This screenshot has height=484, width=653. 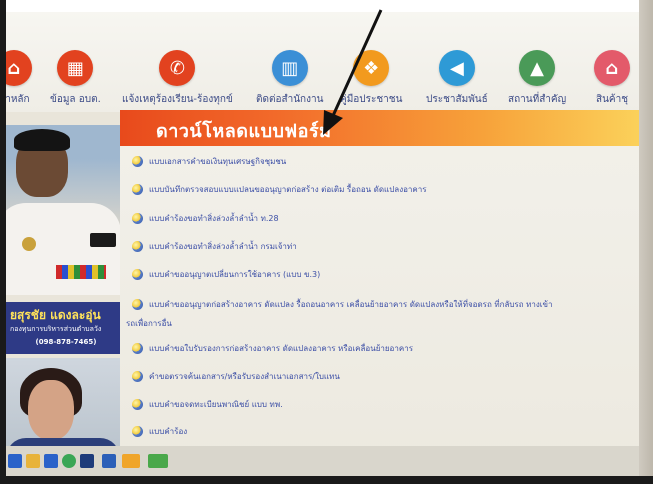 I want to click on word-icon, so click(x=109, y=461).